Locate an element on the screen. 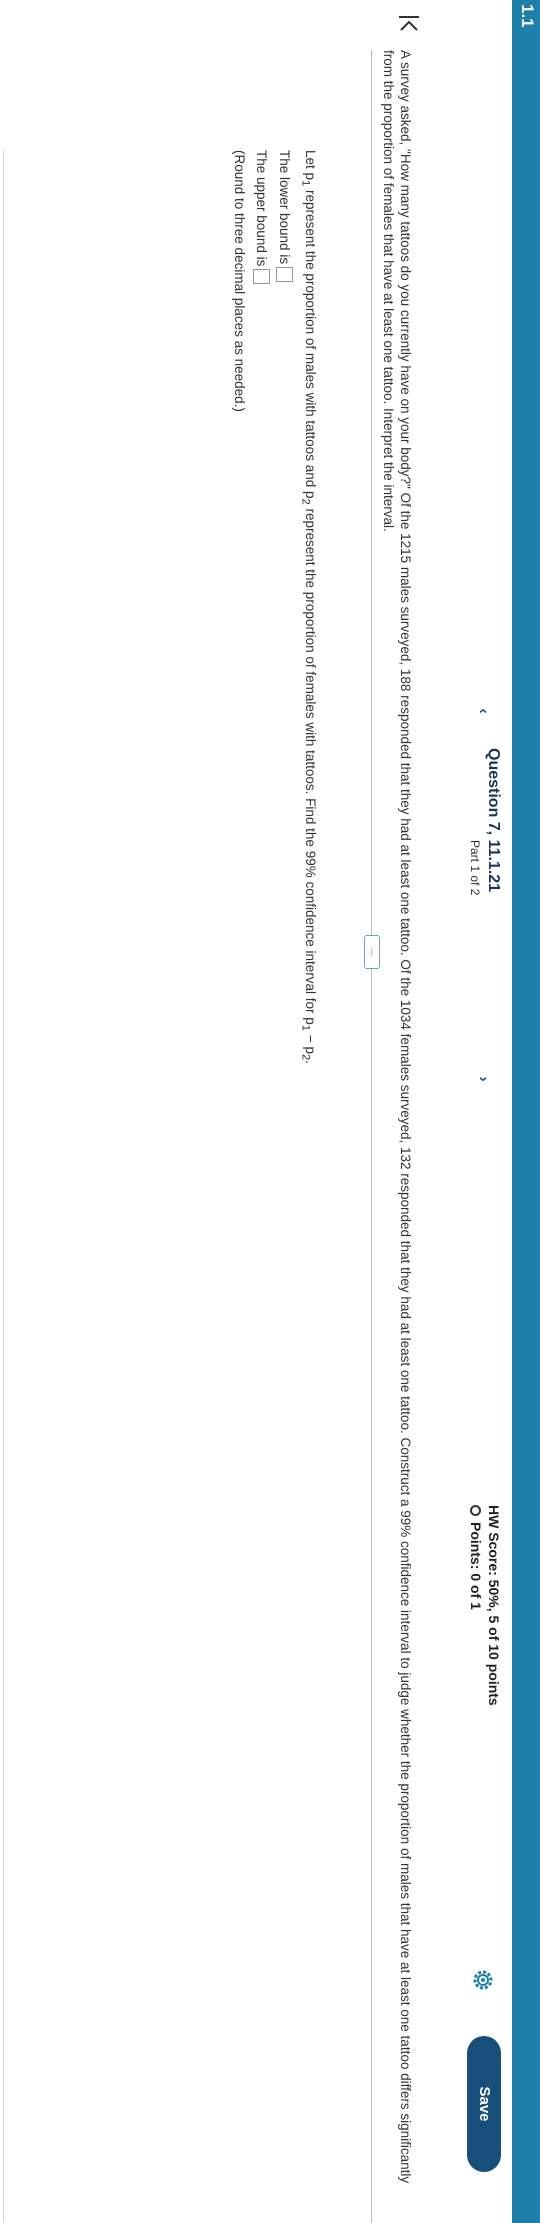 The width and height of the screenshot is (540, 2223). lower-bound-label: The lower bound is is located at coordinates (284, 207).